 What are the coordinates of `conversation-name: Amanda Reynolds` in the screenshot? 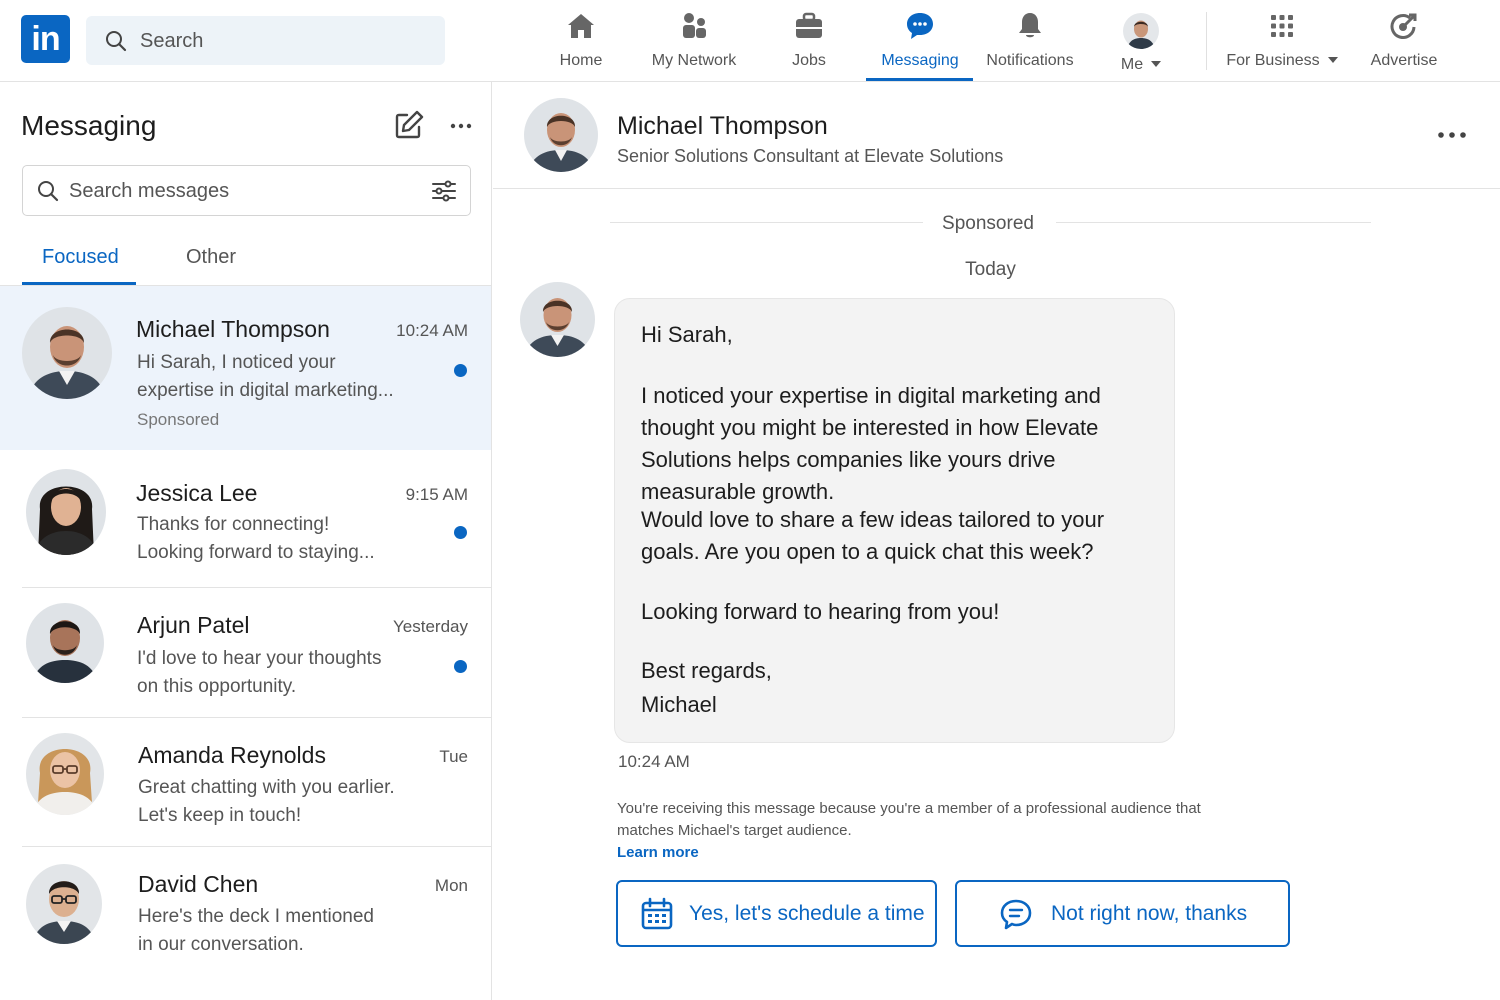 It's located at (232, 755).